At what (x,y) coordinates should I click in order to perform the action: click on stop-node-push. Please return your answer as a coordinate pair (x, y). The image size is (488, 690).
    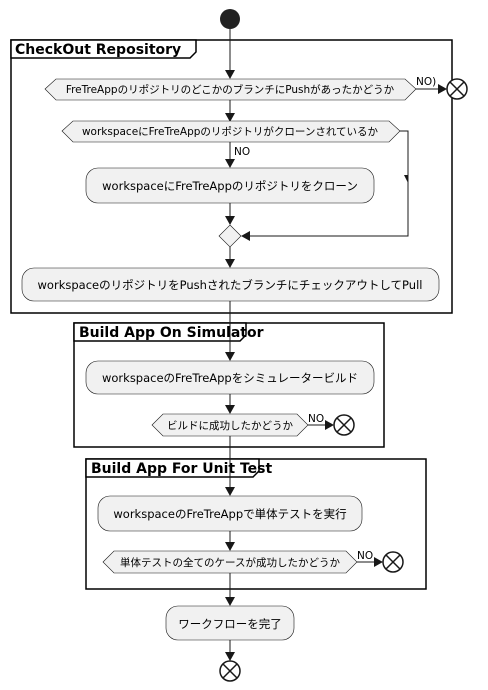
    Looking at the image, I should click on (457, 89).